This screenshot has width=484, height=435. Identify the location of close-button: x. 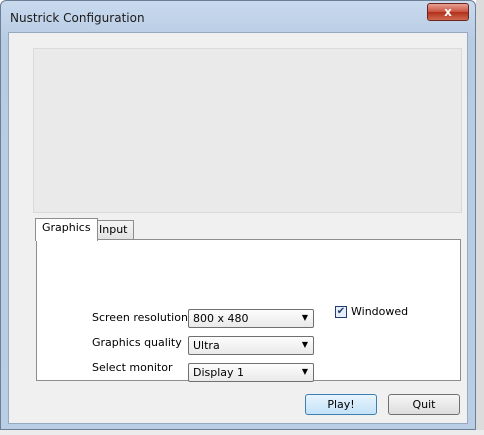
(448, 12).